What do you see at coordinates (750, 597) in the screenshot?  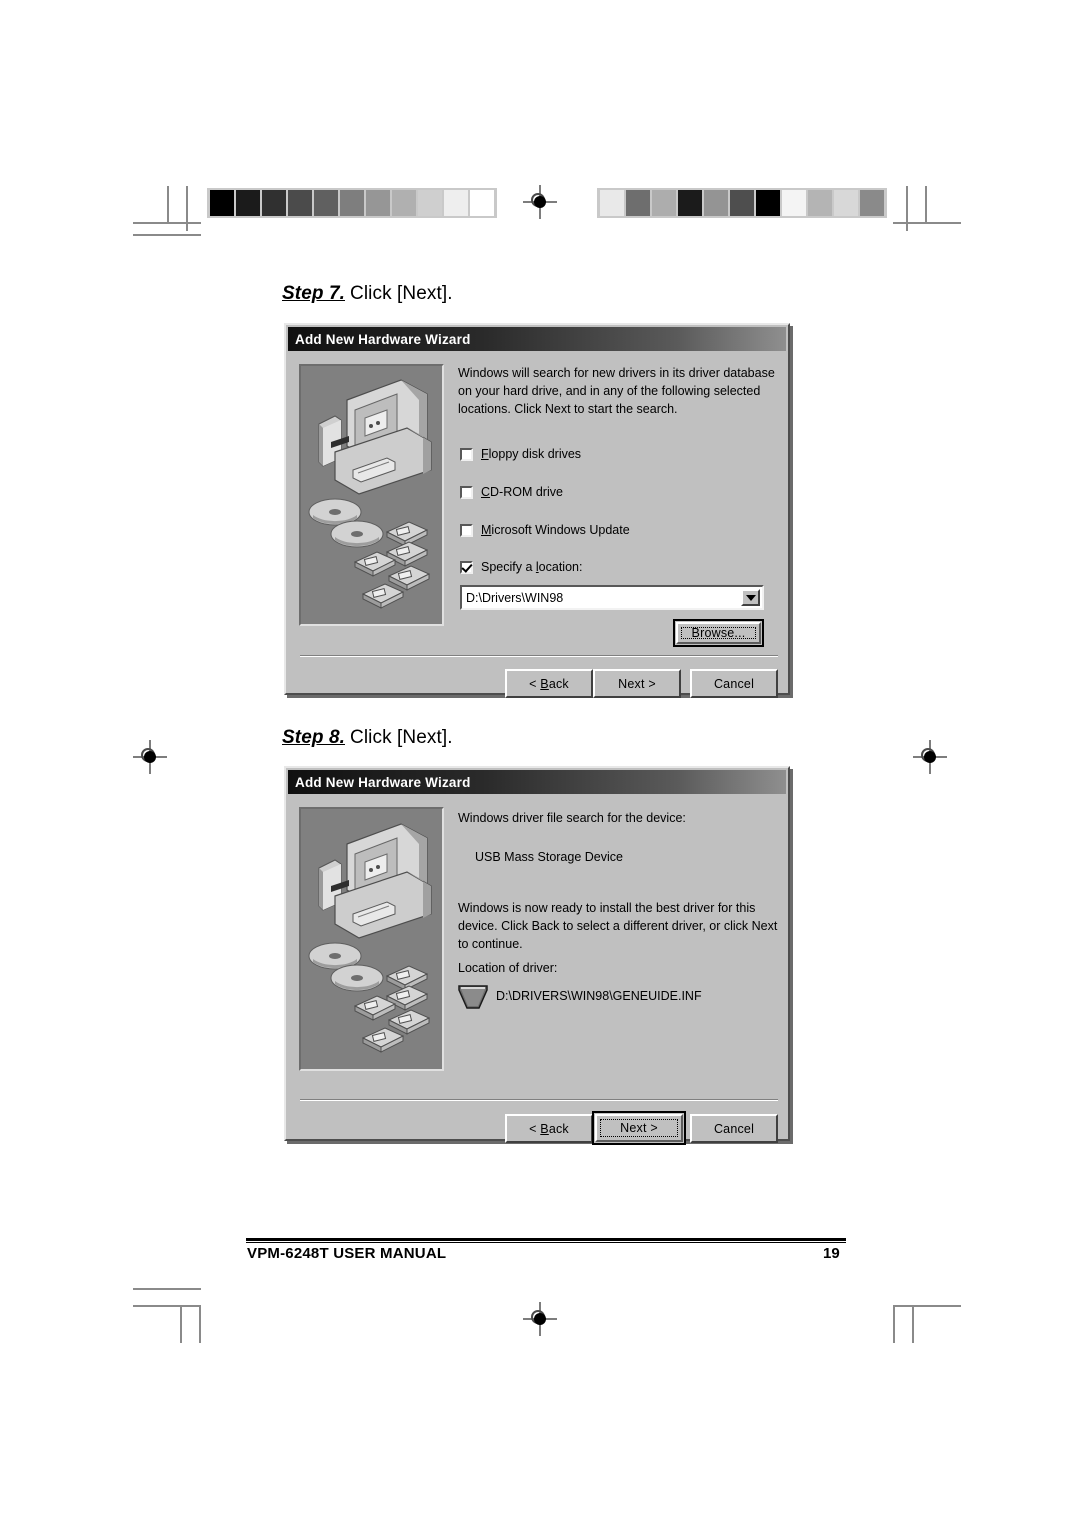 I see `chevron-down-icon` at bounding box center [750, 597].